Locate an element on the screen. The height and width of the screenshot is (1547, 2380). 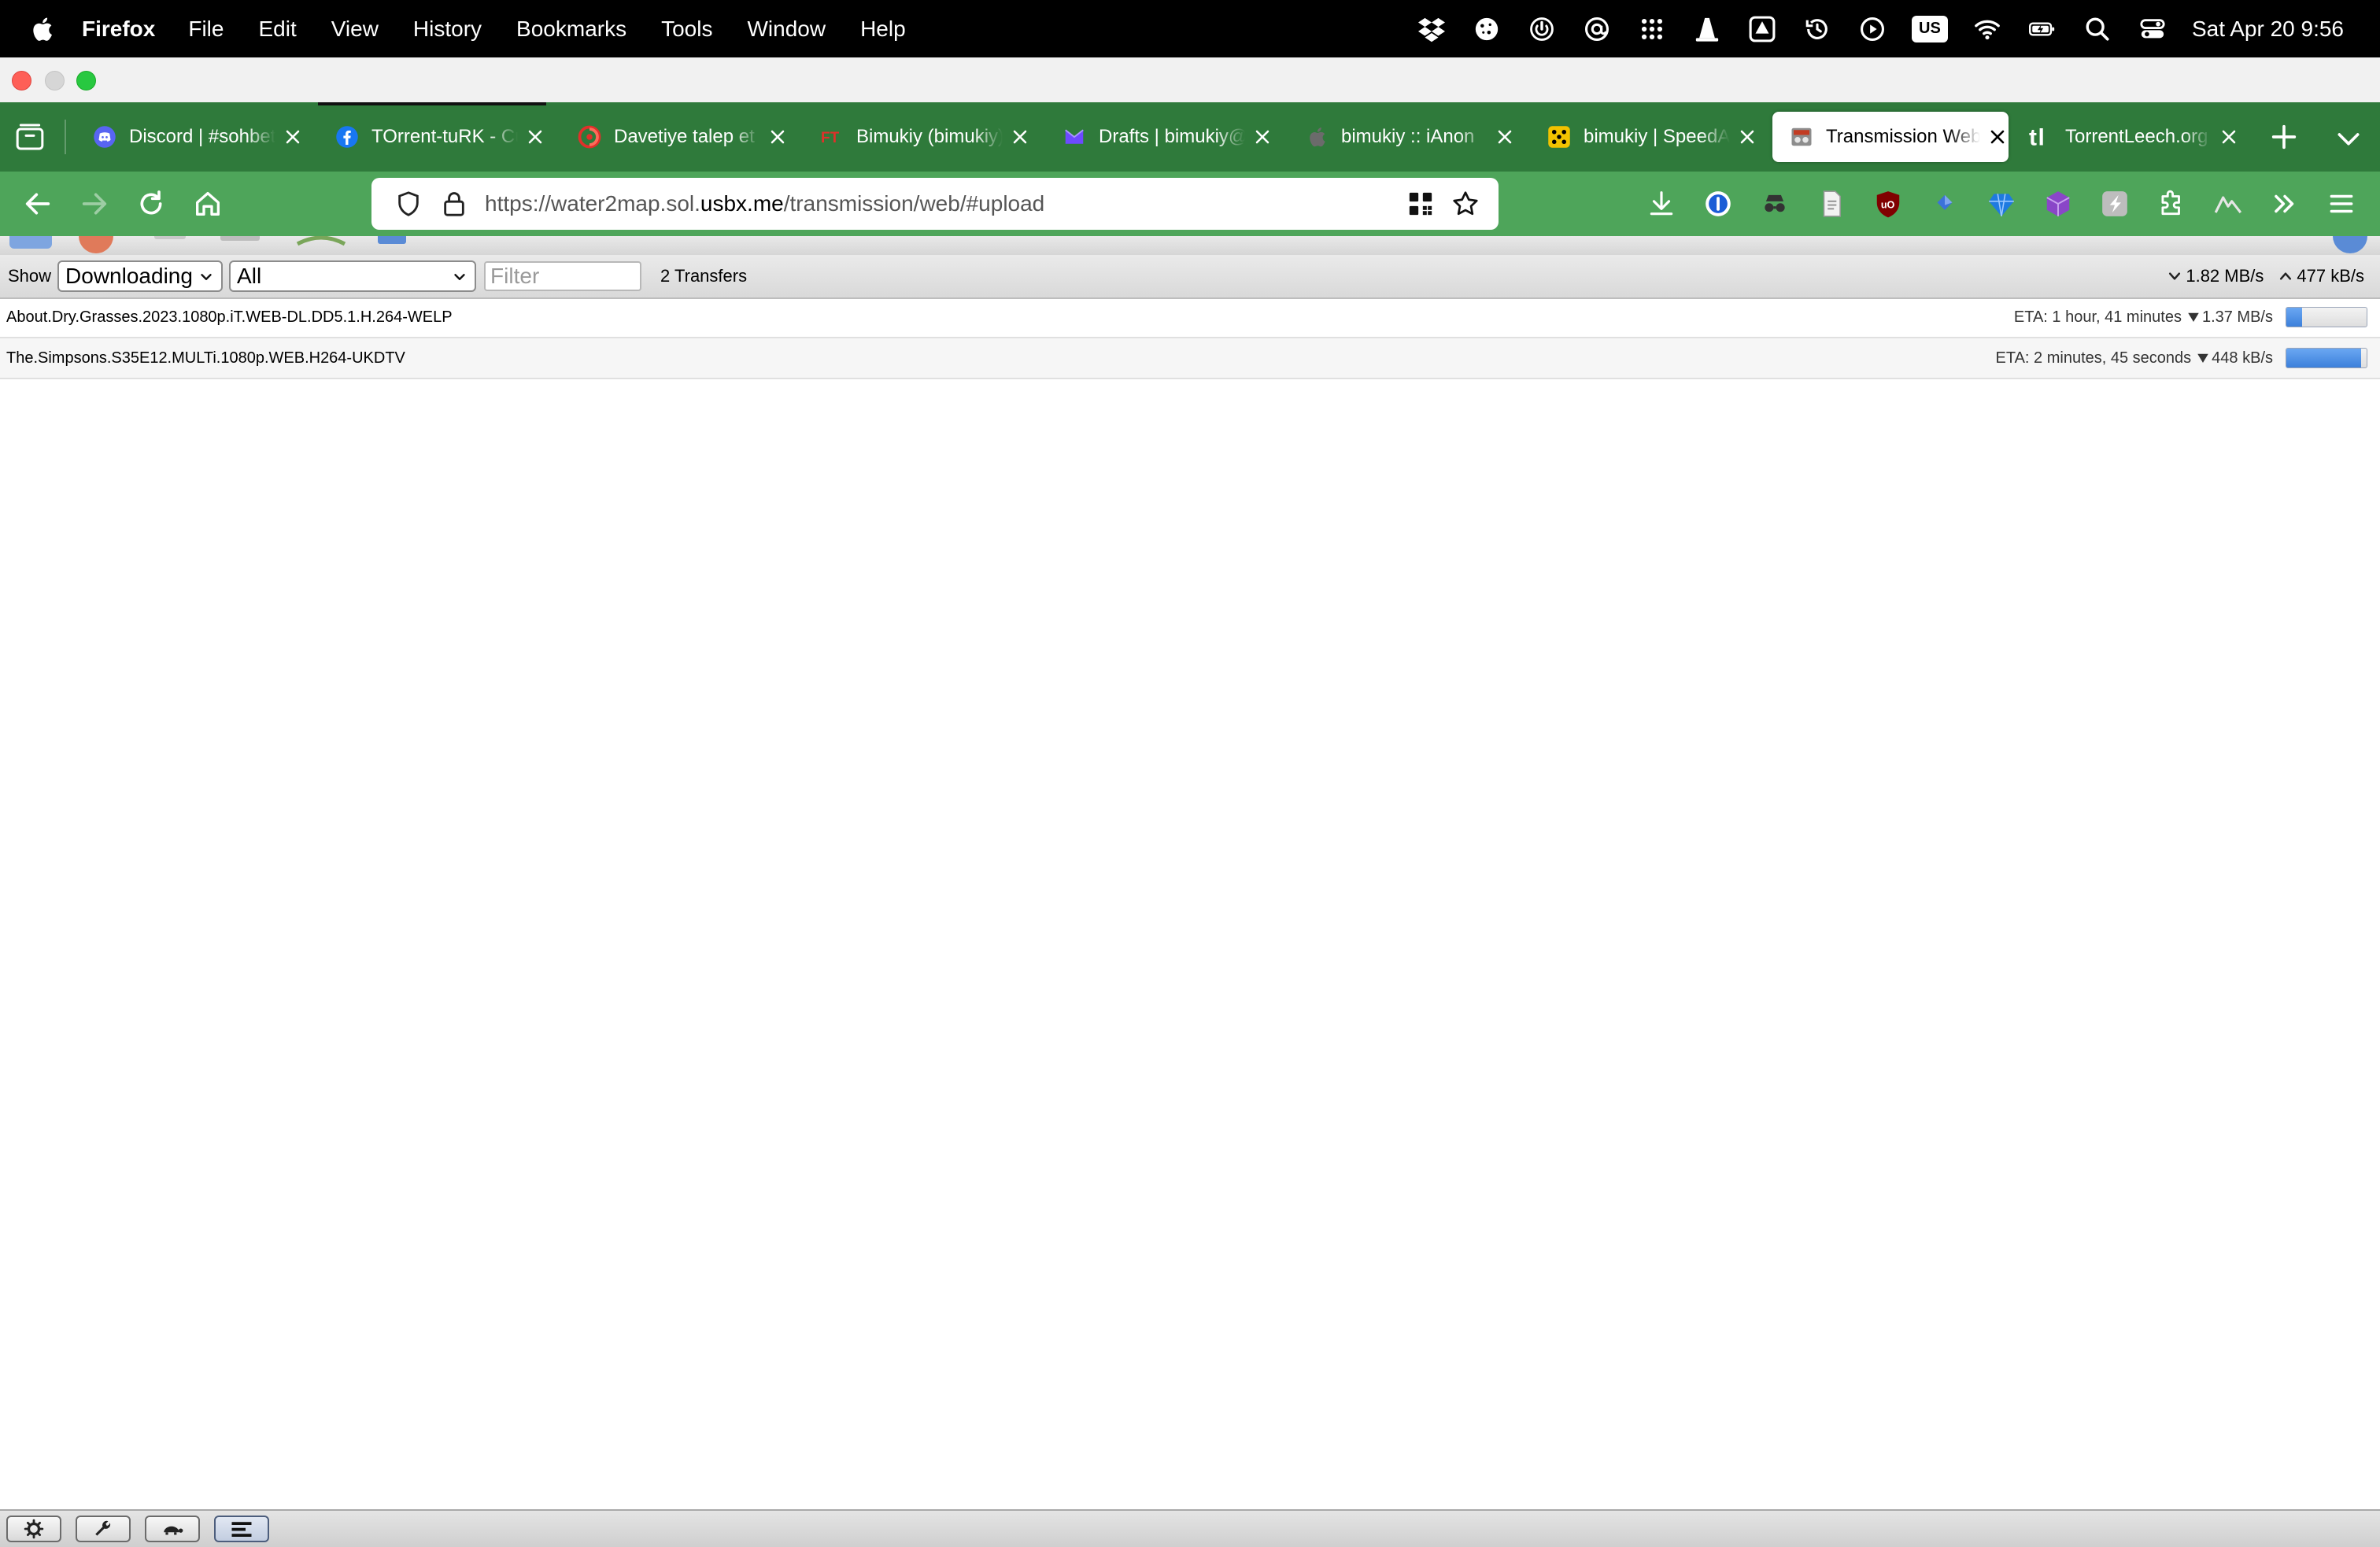
svg-text: uO is located at coordinates (1888, 205).